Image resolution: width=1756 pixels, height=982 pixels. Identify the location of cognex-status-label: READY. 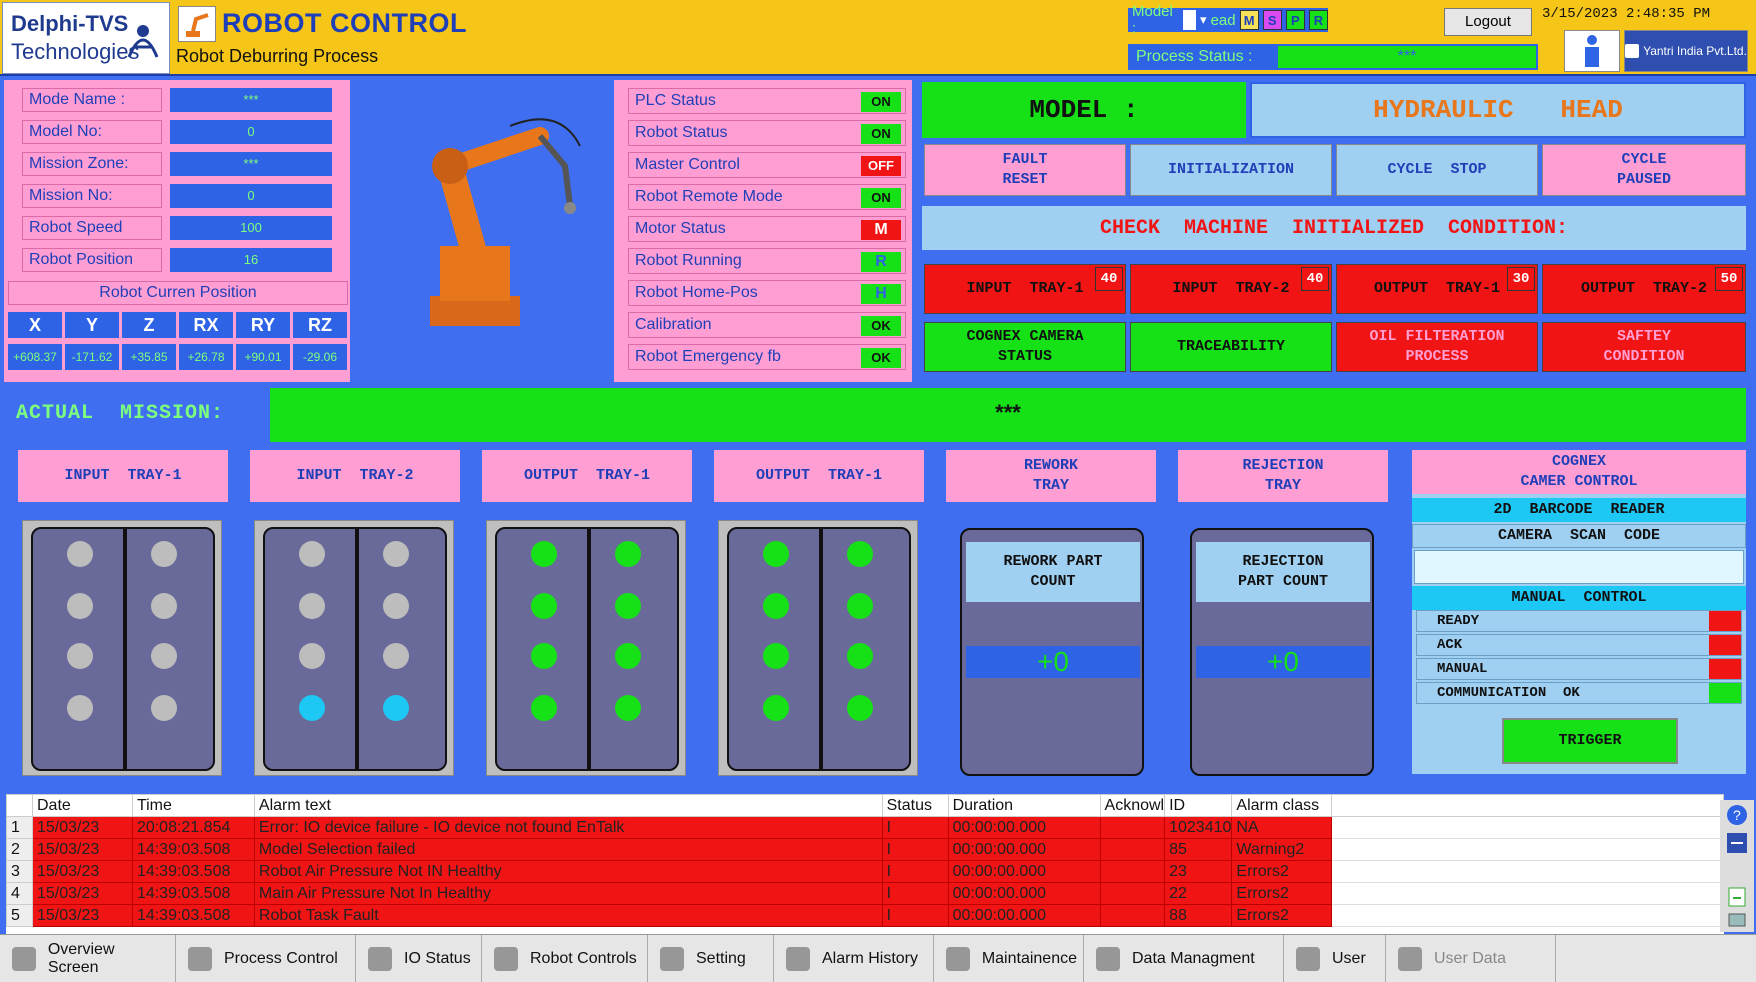
(1458, 621).